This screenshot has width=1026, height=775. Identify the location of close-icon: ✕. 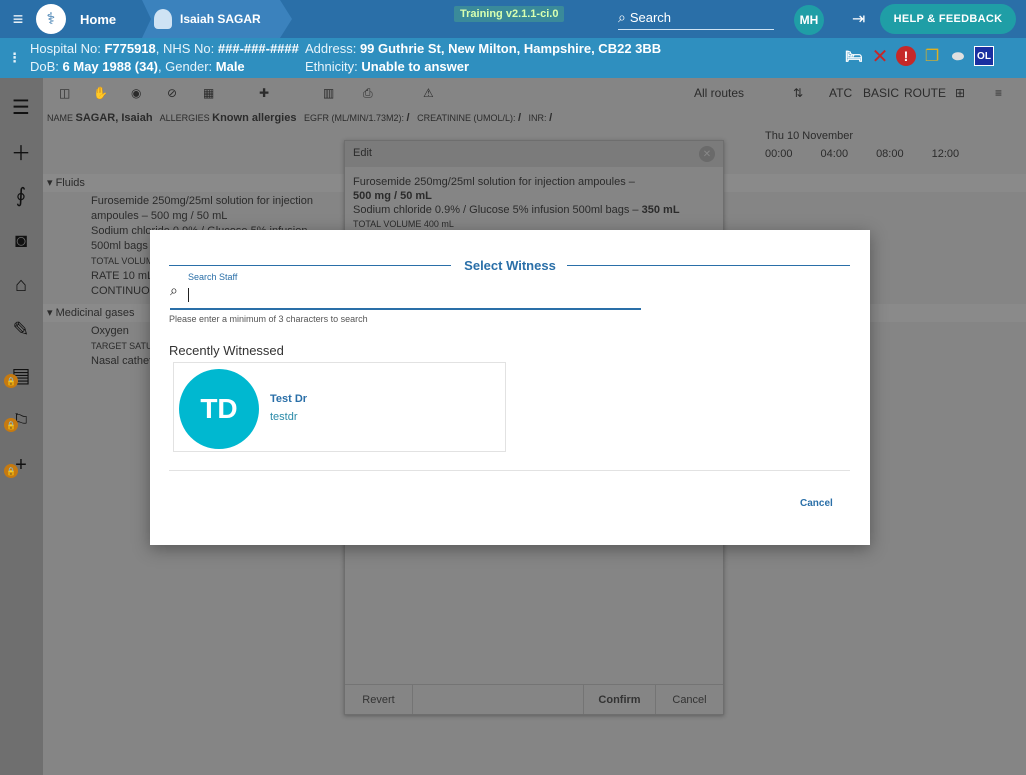
(707, 154).